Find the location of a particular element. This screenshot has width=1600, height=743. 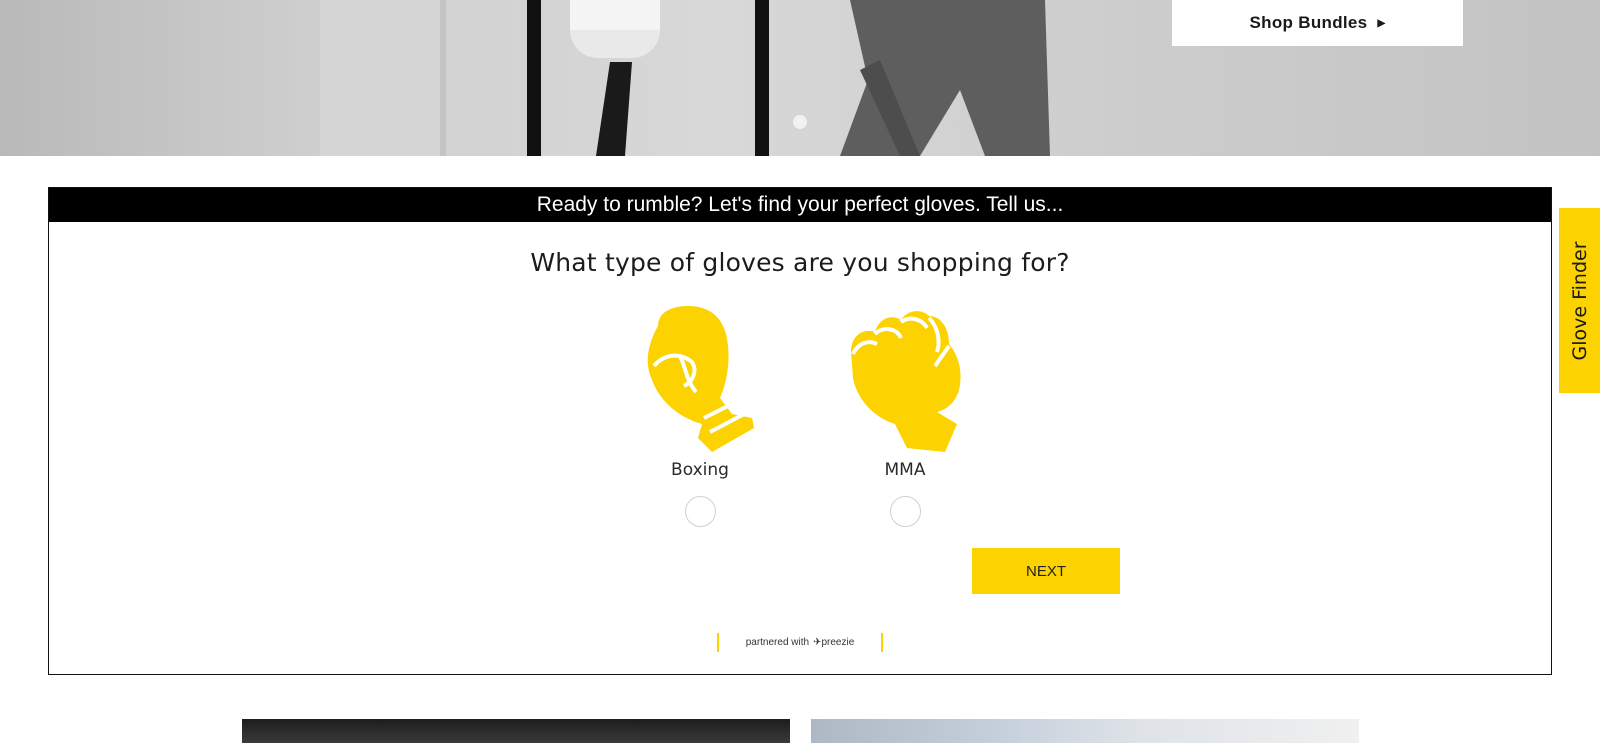

preezie-logo-icon: ✈ is located at coordinates (817, 642).